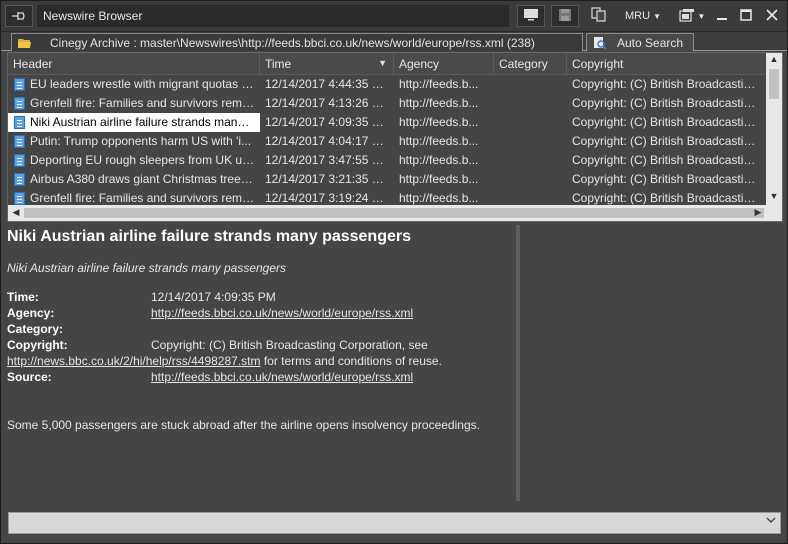 The height and width of the screenshot is (544, 788). What do you see at coordinates (666, 64) in the screenshot?
I see `column-header-copyright: Copyright` at bounding box center [666, 64].